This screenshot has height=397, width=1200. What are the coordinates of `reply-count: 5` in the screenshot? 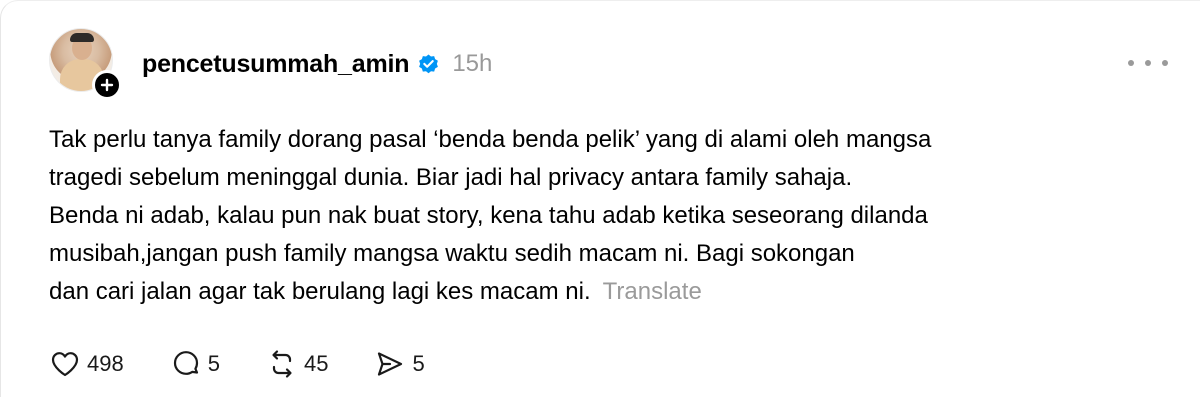 It's located at (213, 363).